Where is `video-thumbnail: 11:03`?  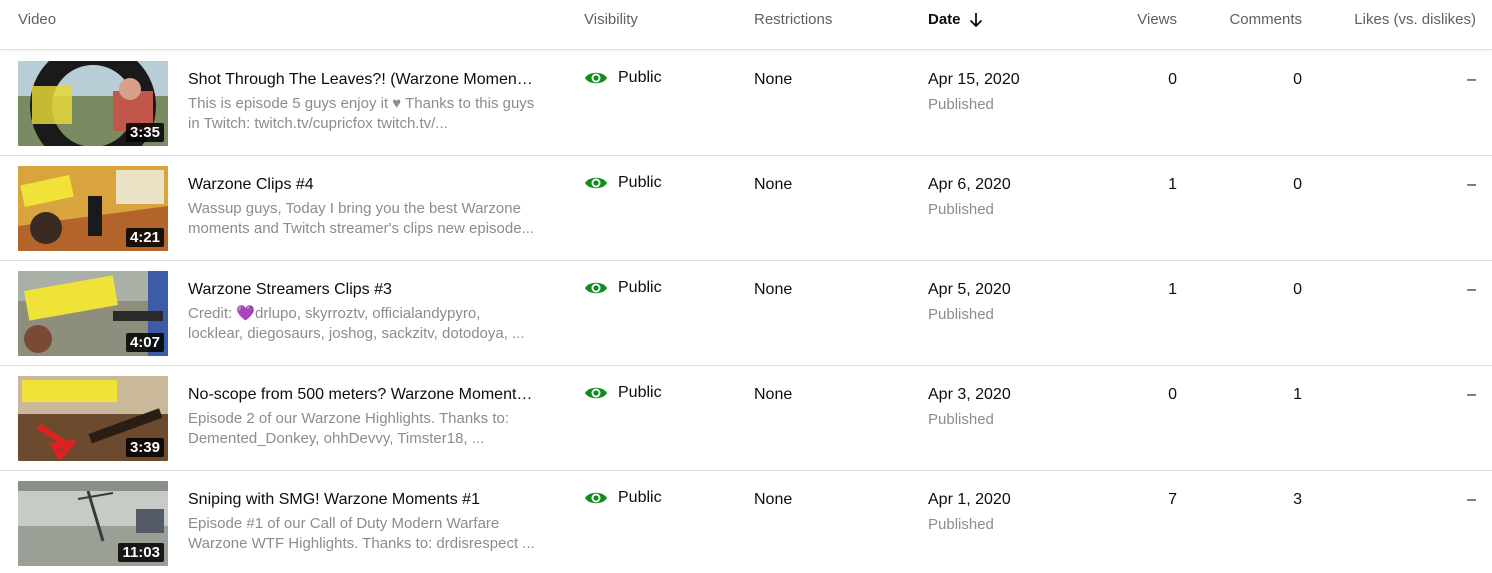
video-thumbnail: 11:03 is located at coordinates (93, 523).